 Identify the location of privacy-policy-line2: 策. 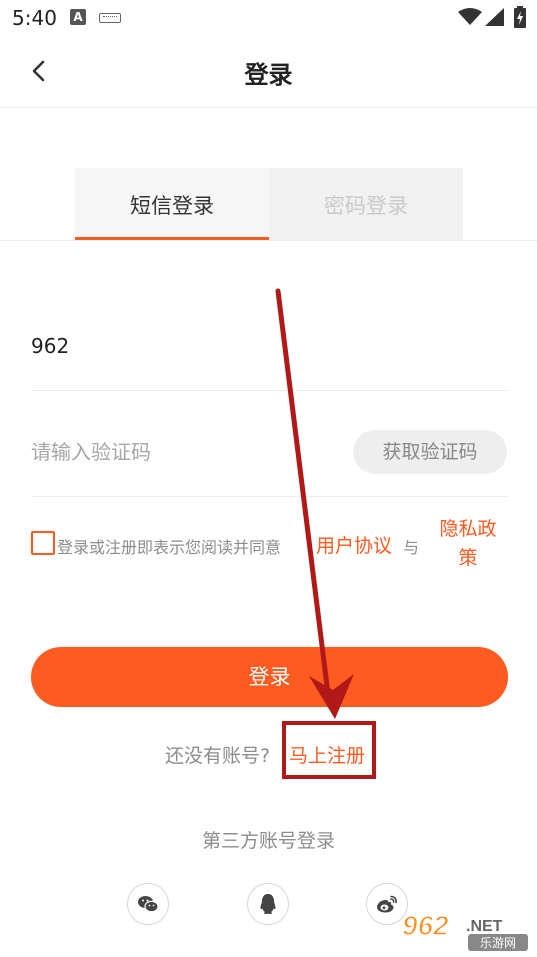
(468, 558).